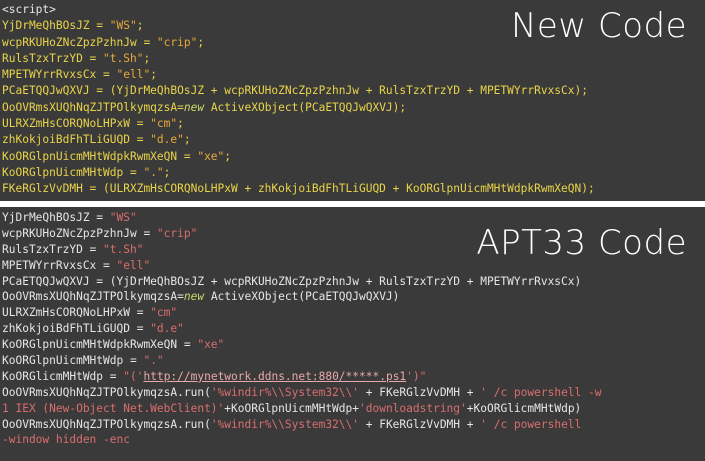 This screenshot has width=705, height=461. What do you see at coordinates (302, 440) in the screenshot?
I see `code-line: -window hidden -enc` at bounding box center [302, 440].